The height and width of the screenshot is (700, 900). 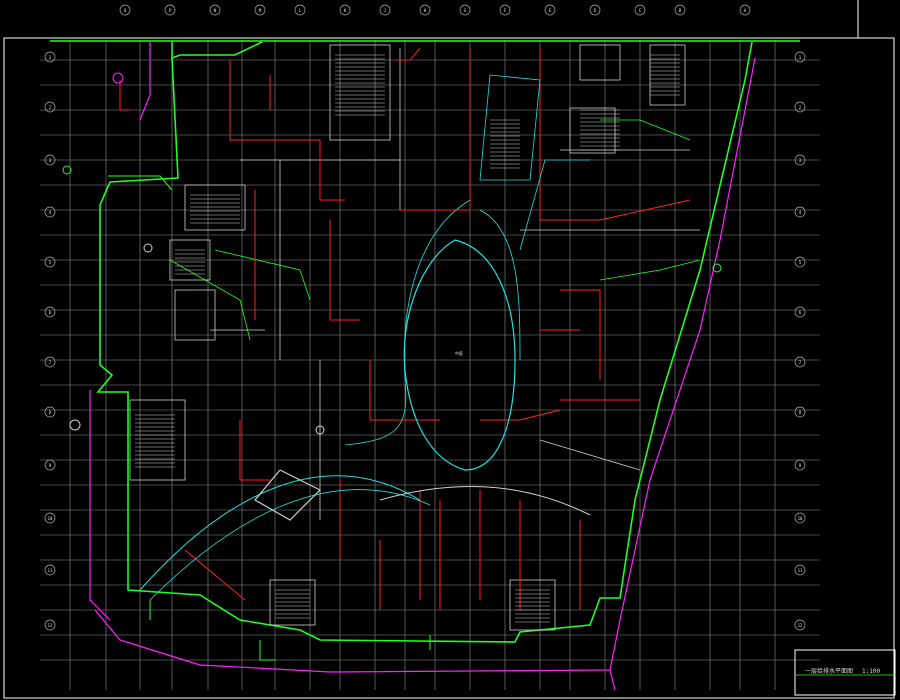 I want to click on top-grid-label: H, so click(x=425, y=10).